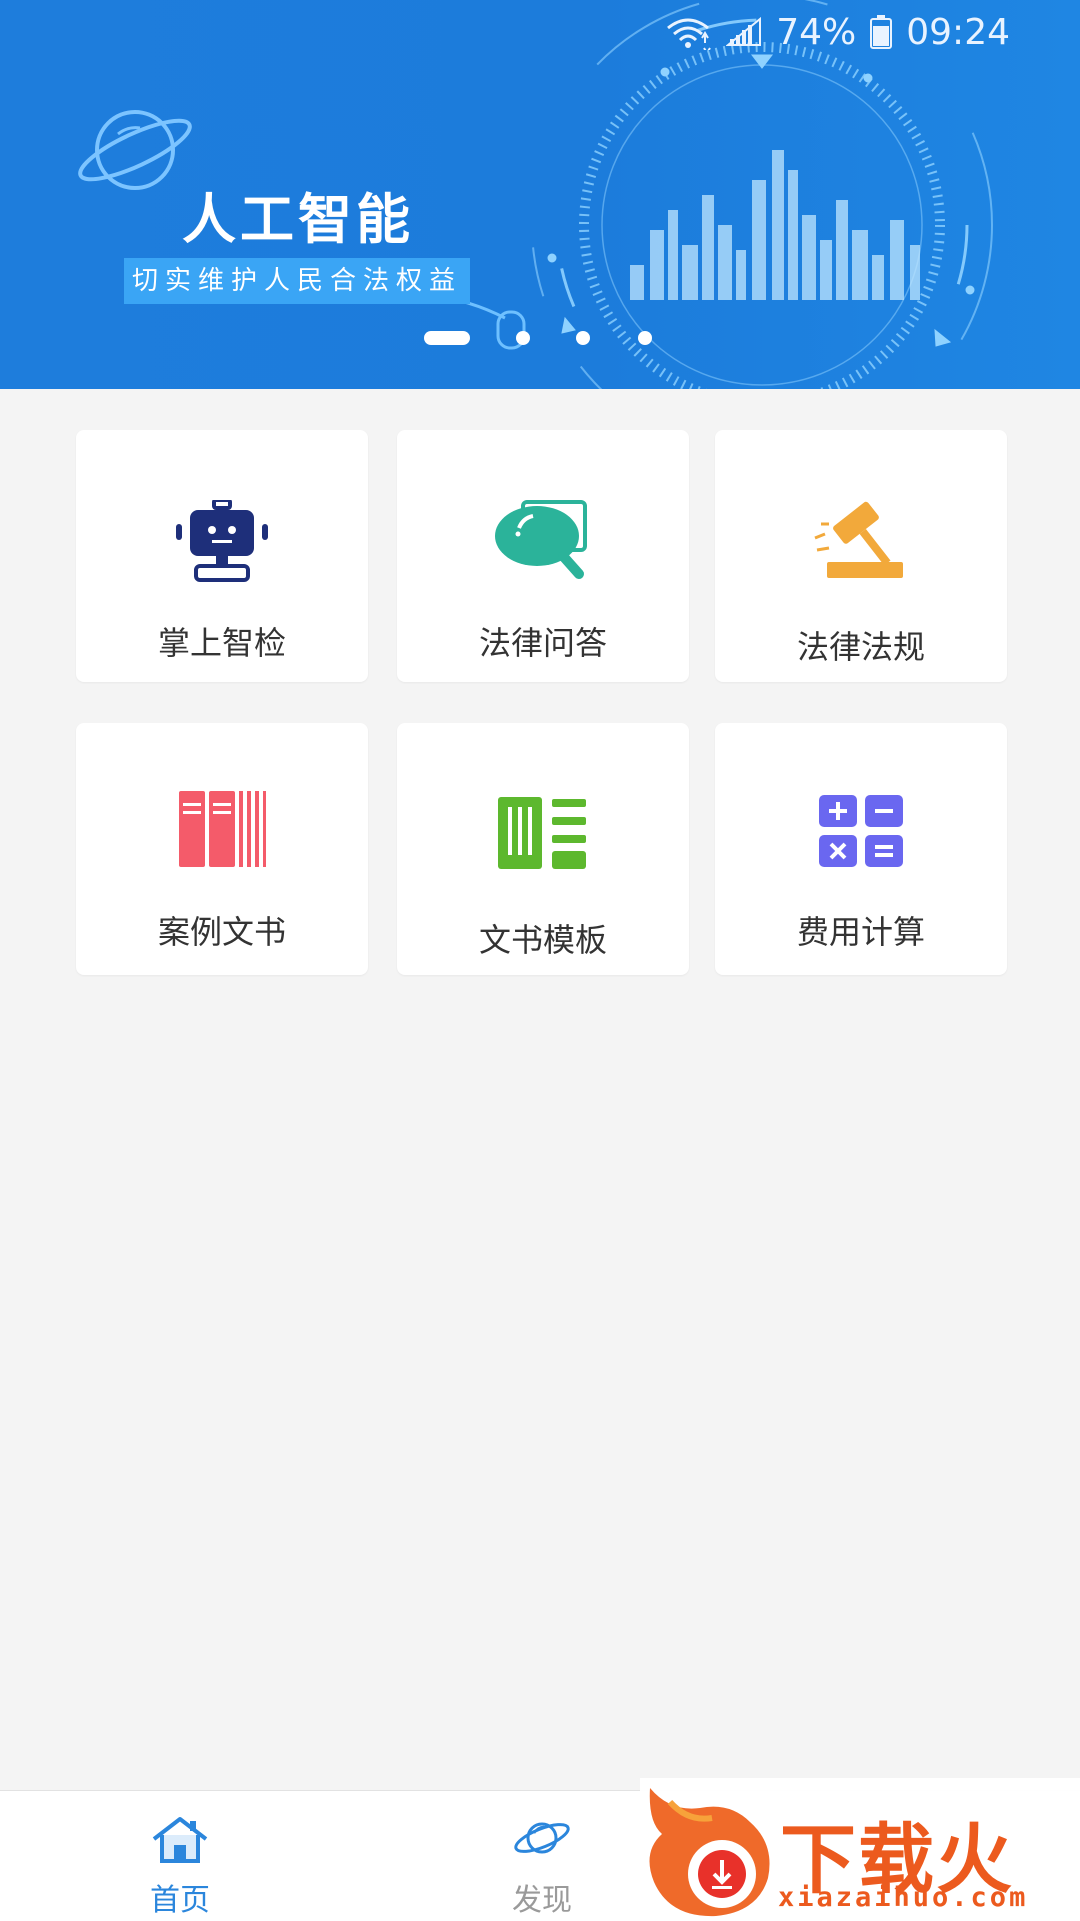 The height and width of the screenshot is (1921, 1080). What do you see at coordinates (298, 219) in the screenshot?
I see `banner-title: 人工智能` at bounding box center [298, 219].